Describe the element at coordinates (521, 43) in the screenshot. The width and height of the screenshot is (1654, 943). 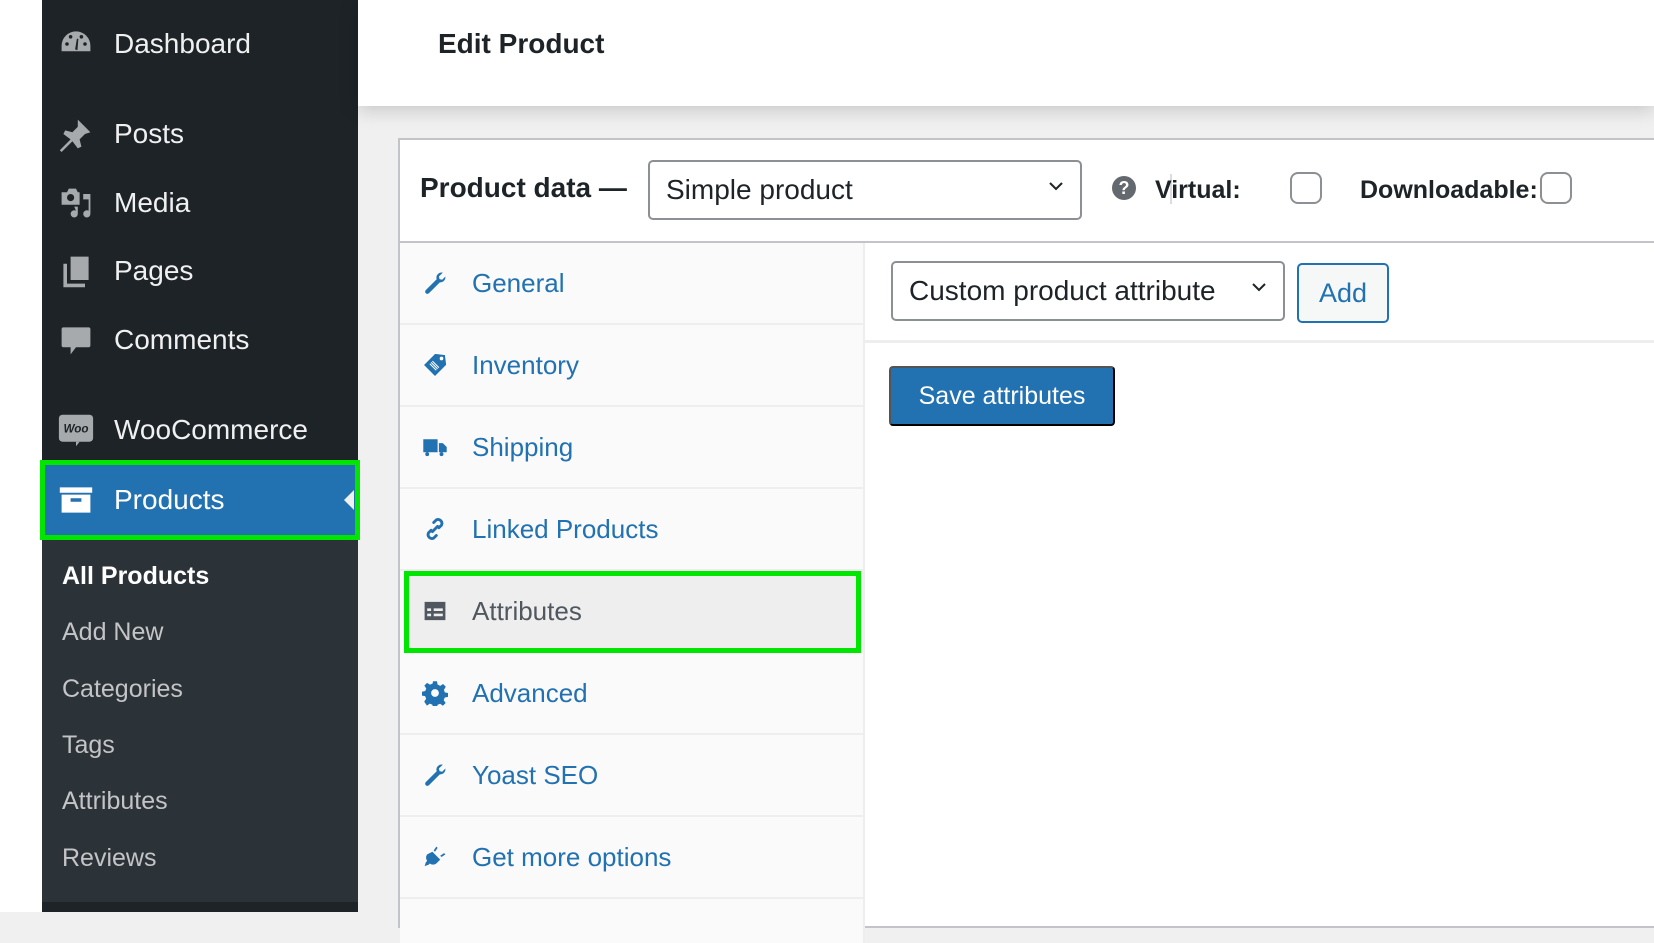
I see `page-title: Edit Product` at that location.